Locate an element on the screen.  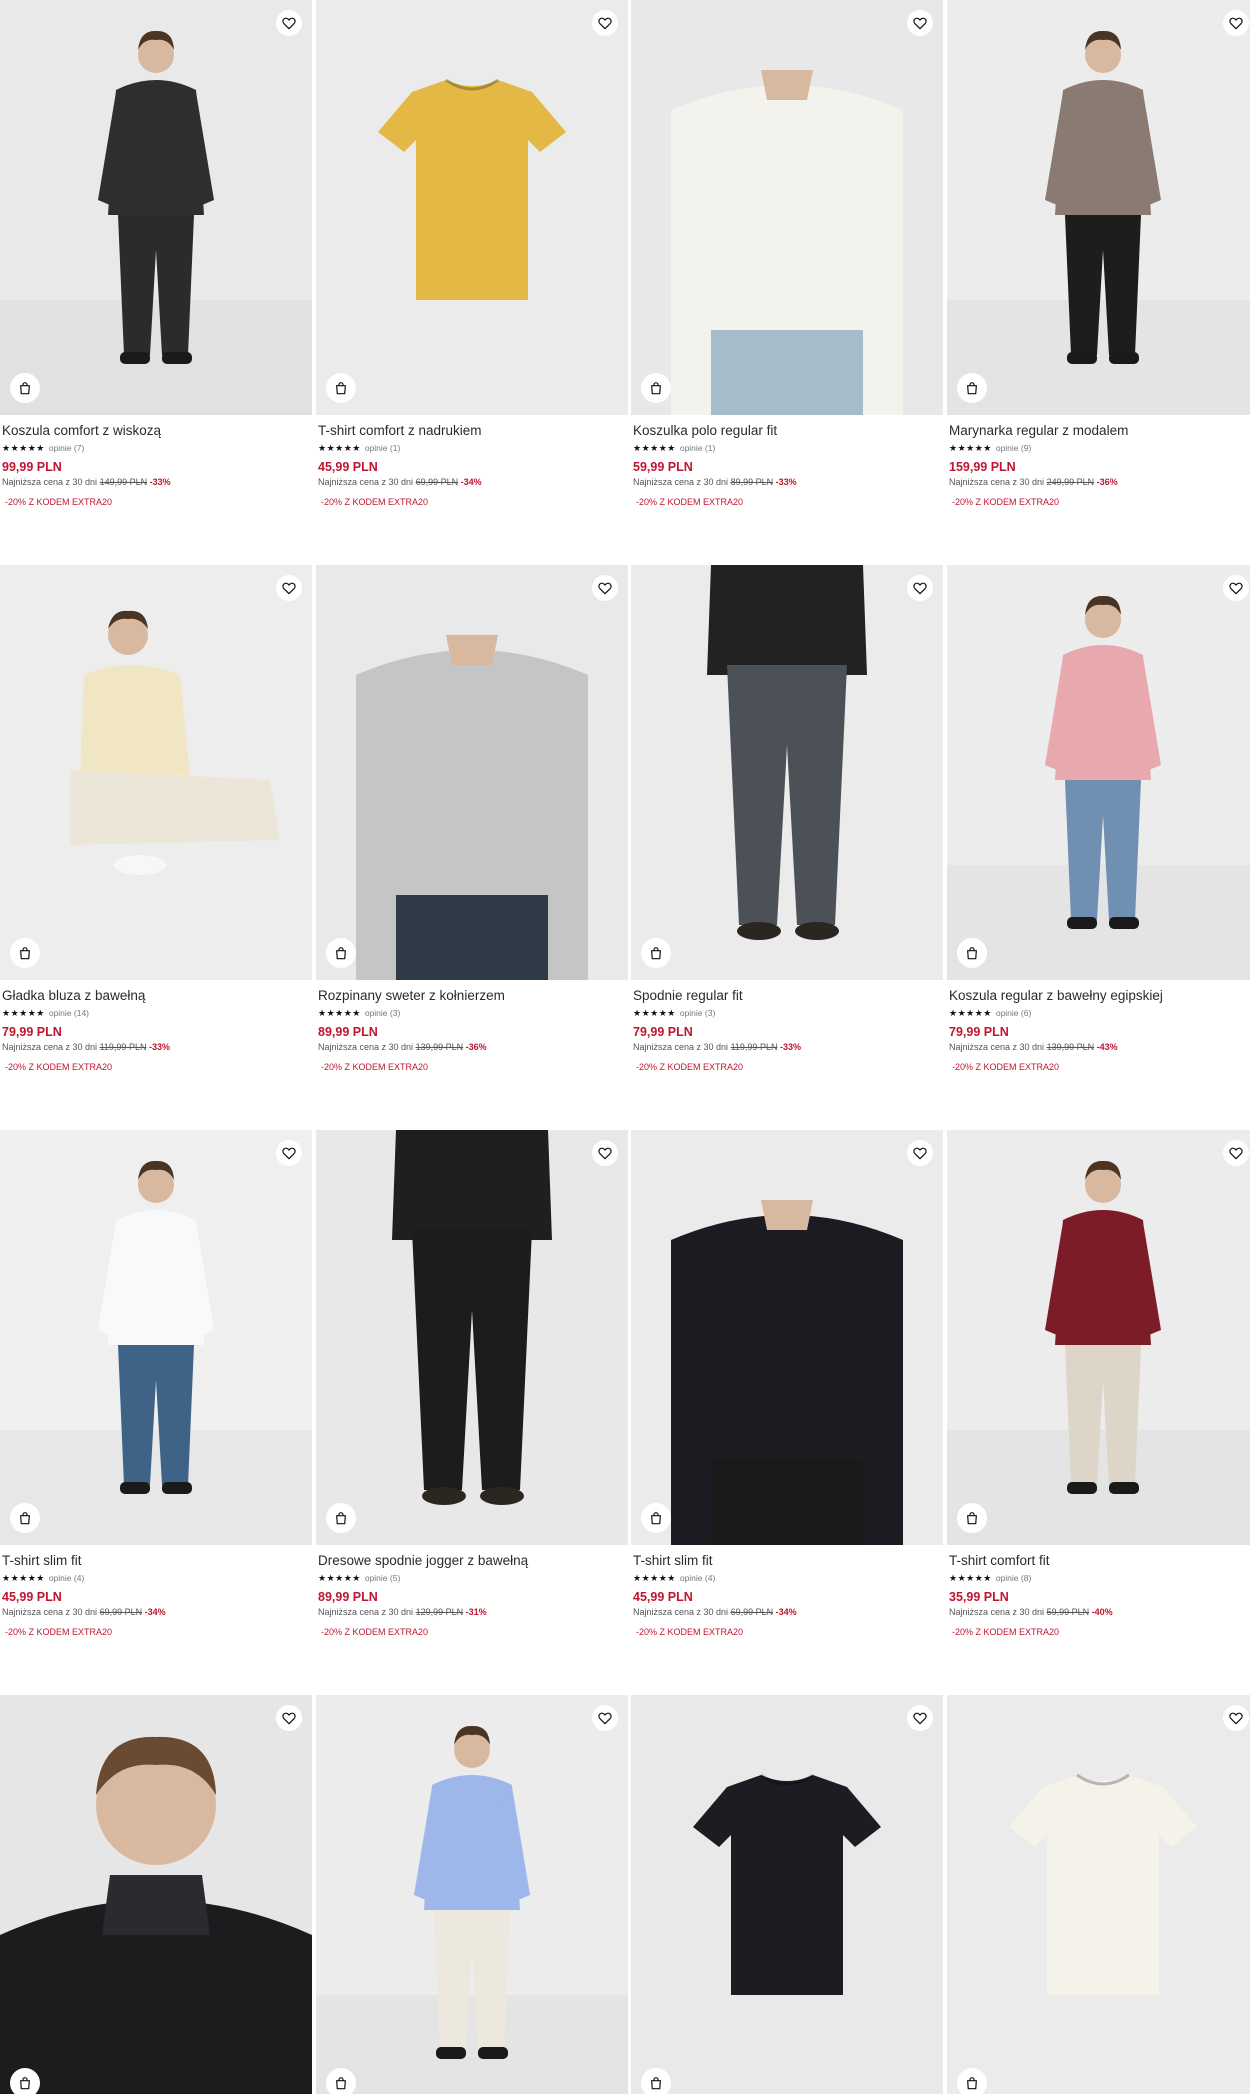
product-name: Dresowe spodnie jogger z bawełną is located at coordinates (472, 1561).